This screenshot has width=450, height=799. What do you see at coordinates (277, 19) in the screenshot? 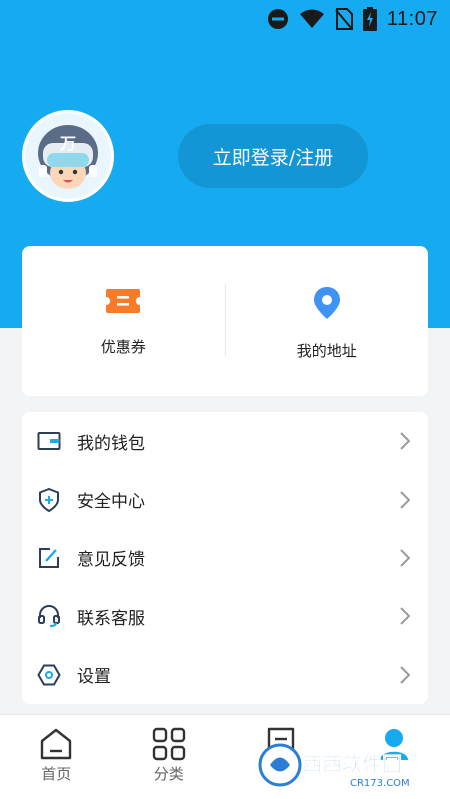
I see `do-not-disturb-icon` at bounding box center [277, 19].